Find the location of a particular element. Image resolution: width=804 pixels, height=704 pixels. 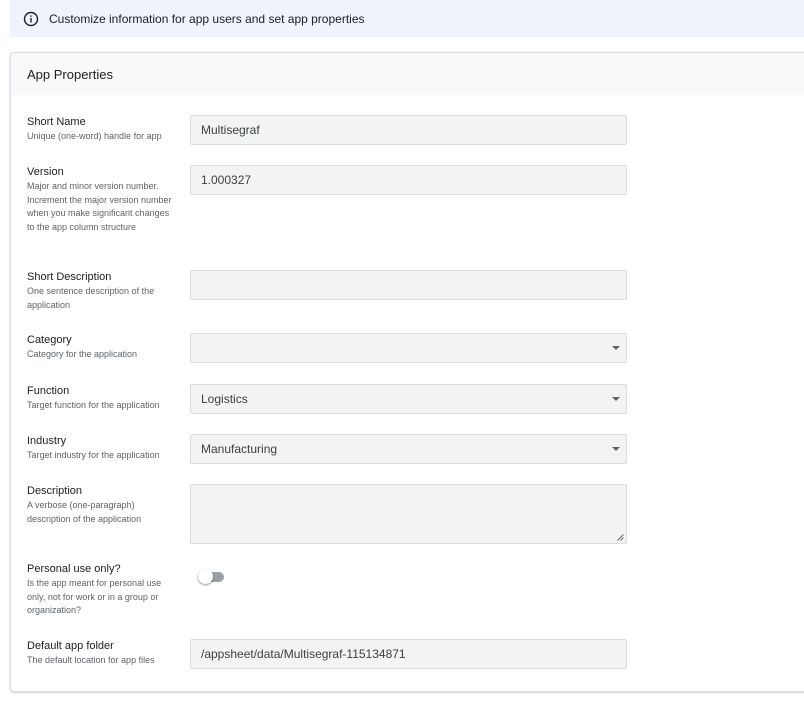

short-description-input is located at coordinates (408, 285).